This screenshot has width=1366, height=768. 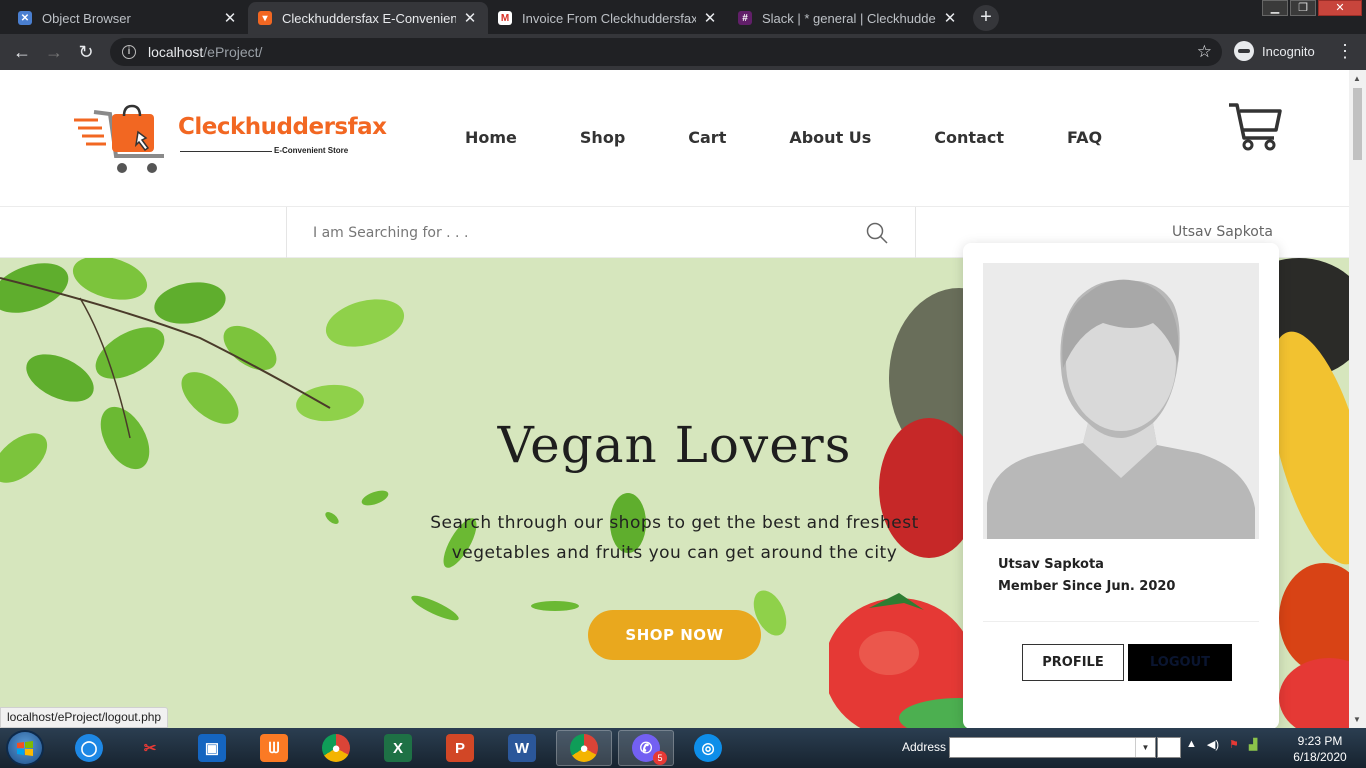 I want to click on maximize-icon: ❐, so click(x=1303, y=8).